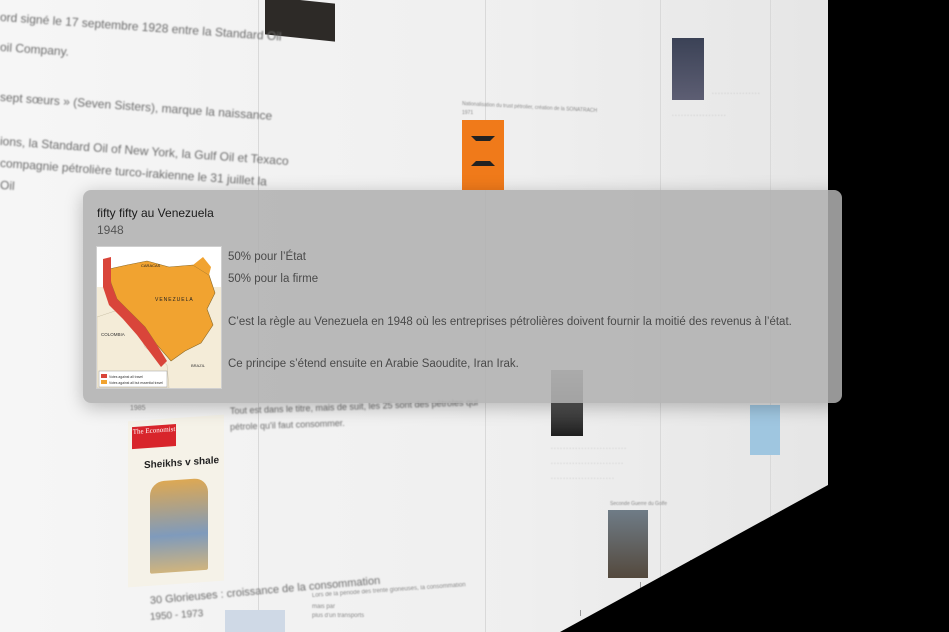  What do you see at coordinates (155, 213) in the screenshot?
I see `popup-title: fifty fifty au Venezuela` at bounding box center [155, 213].